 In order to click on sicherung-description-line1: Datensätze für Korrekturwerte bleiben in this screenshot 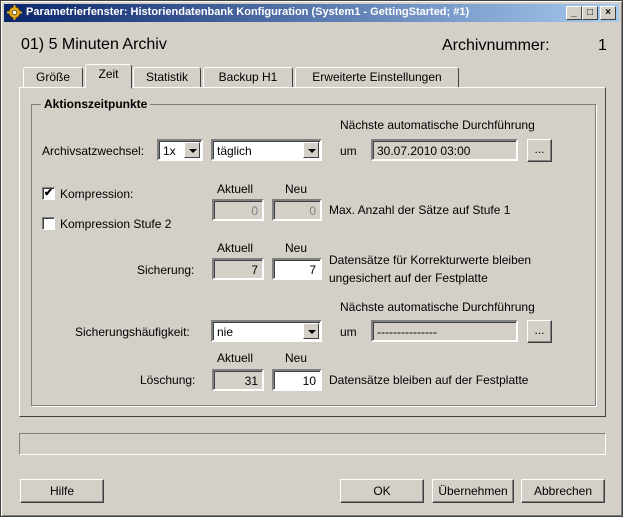, I will do `click(430, 260)`.